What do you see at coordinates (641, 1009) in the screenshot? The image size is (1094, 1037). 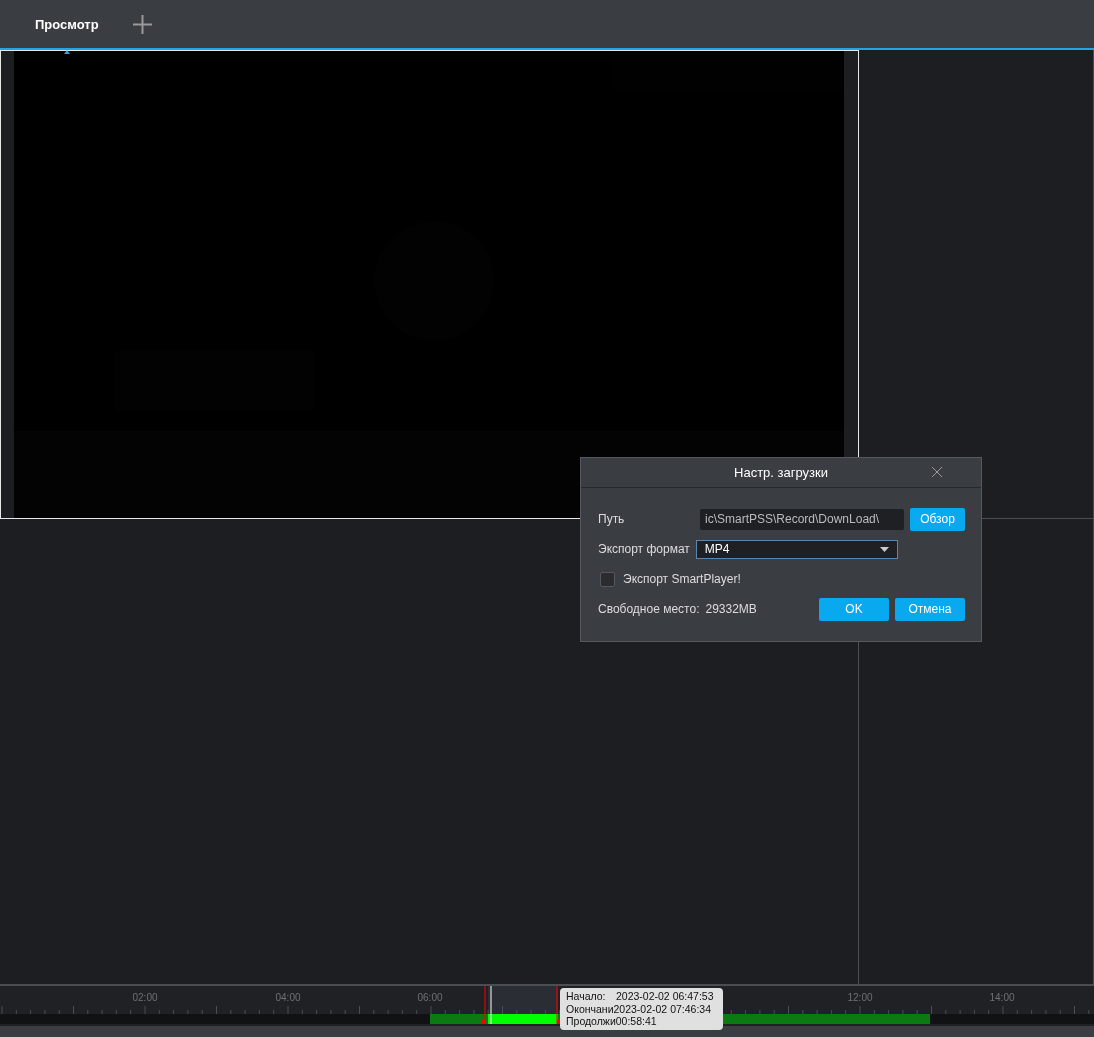 I see `time-tooltip: Начало: 2023-02-02 06:47:53 Окончани2023-02-02 07:46:34 Продолжи00:58:41` at bounding box center [641, 1009].